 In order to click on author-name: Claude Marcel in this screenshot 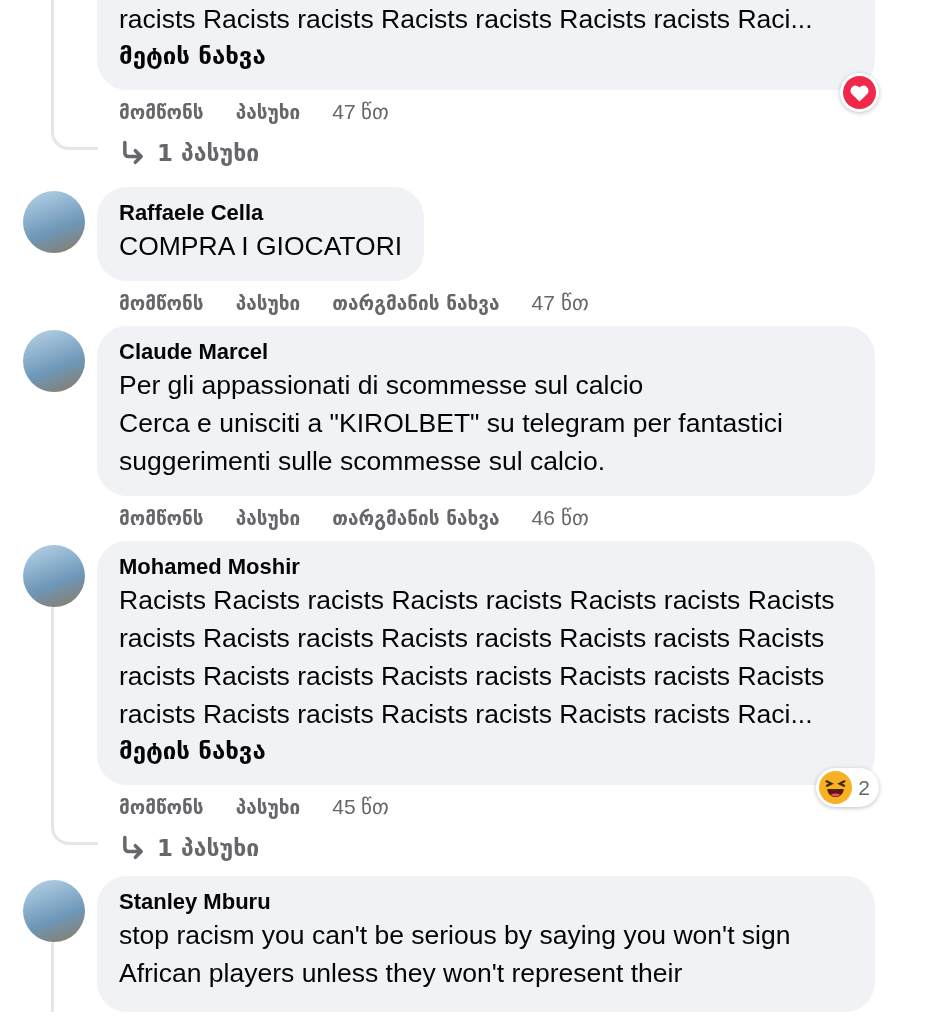, I will do `click(486, 352)`.